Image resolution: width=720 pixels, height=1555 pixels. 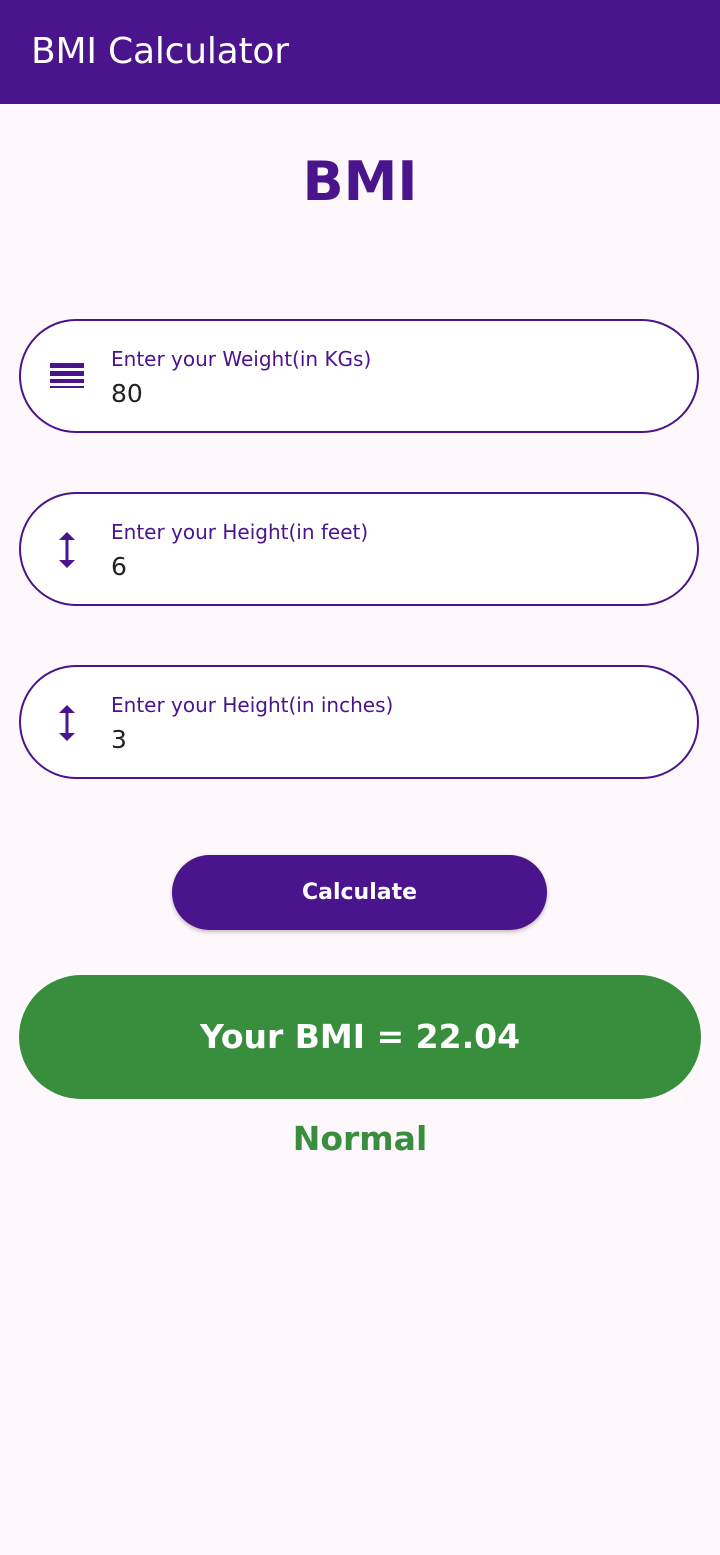 What do you see at coordinates (67, 377) in the screenshot?
I see `weight-lines-icon` at bounding box center [67, 377].